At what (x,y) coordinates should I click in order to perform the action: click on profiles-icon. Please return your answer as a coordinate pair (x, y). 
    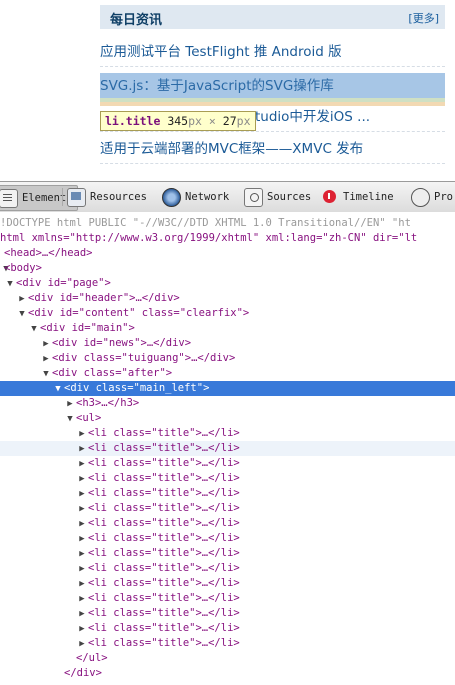
    Looking at the image, I should click on (420, 197).